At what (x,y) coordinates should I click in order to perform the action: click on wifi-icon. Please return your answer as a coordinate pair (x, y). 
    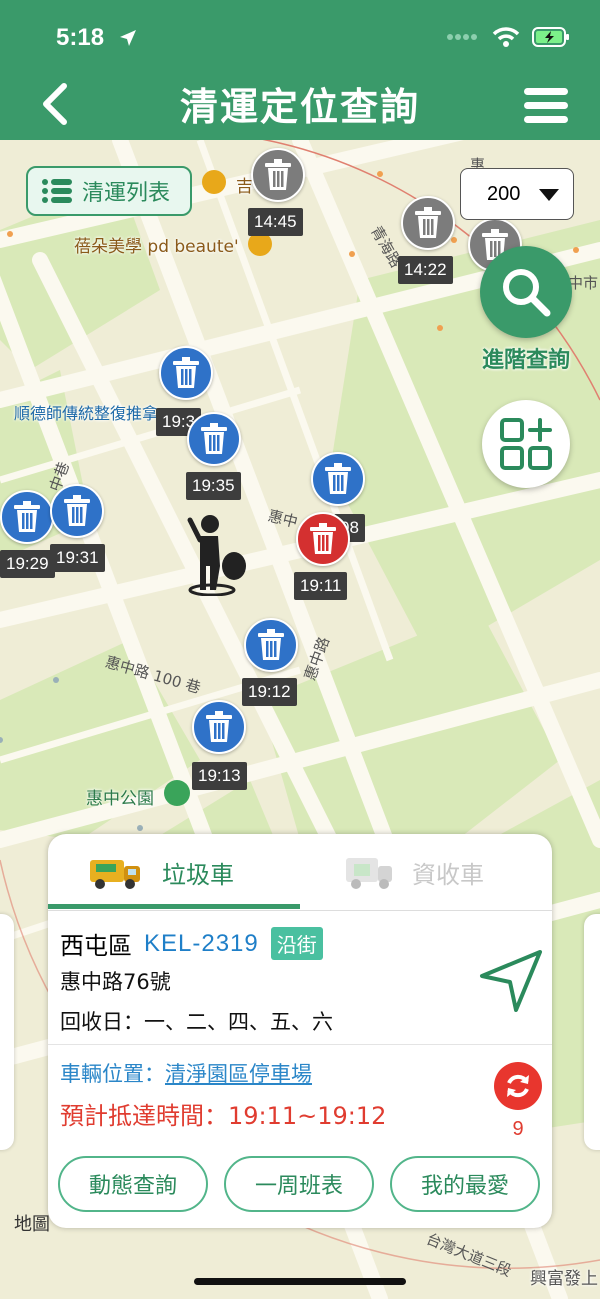
    Looking at the image, I should click on (506, 37).